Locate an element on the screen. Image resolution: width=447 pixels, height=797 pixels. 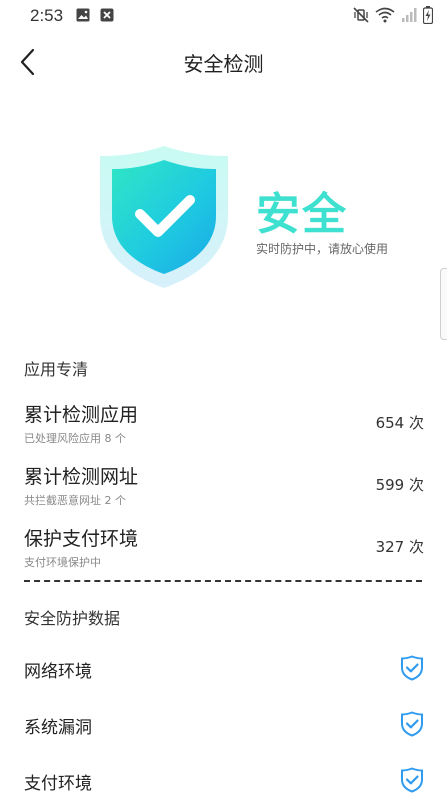
mute-vibrate-icon is located at coordinates (361, 17).